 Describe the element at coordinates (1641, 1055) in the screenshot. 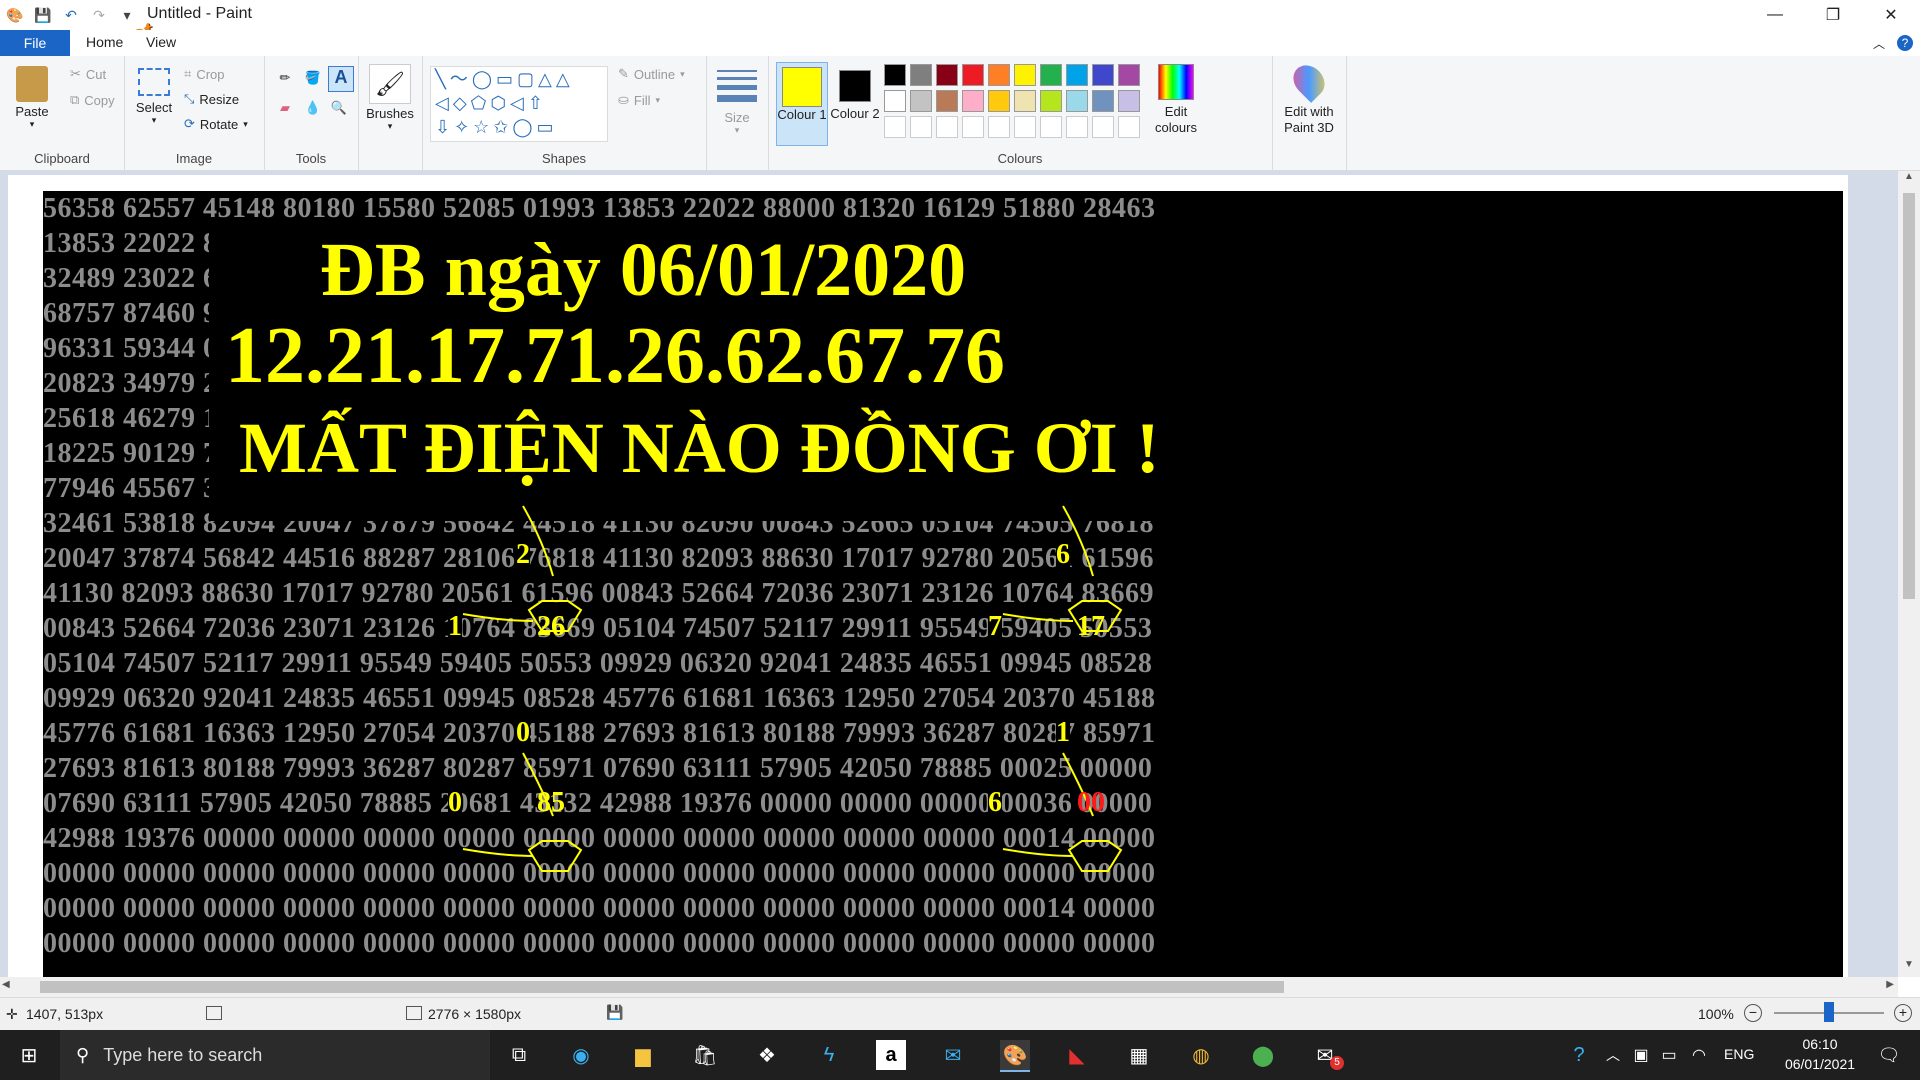

I see `device-icon: ▣` at that location.